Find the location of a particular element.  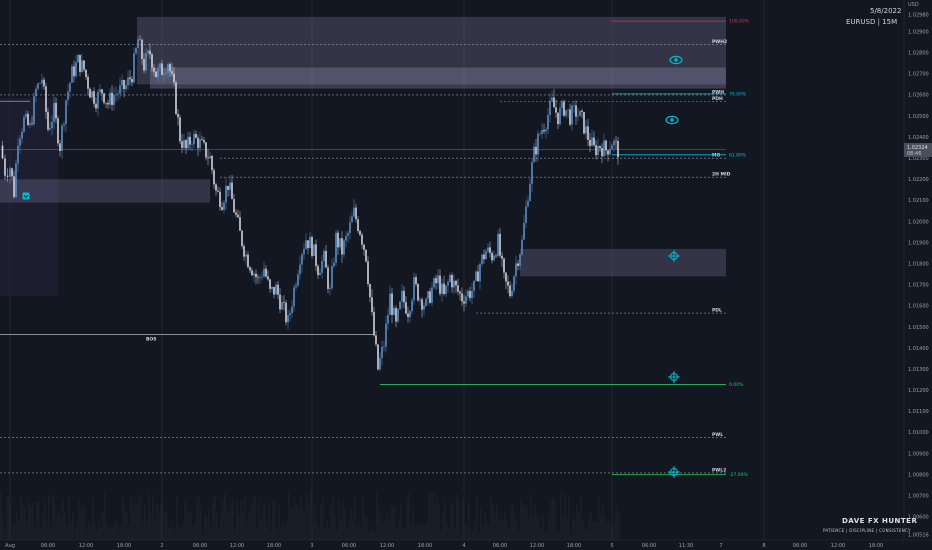

level-label: 2H MID is located at coordinates (721, 175).